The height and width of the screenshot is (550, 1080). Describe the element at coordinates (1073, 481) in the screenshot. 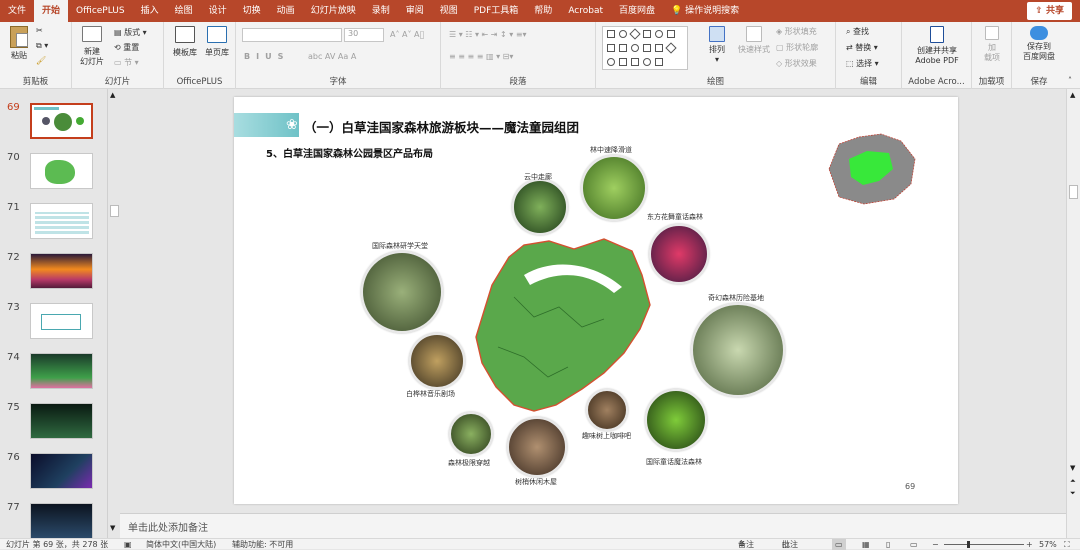

I see `previous-slide-icon: ⏶` at that location.